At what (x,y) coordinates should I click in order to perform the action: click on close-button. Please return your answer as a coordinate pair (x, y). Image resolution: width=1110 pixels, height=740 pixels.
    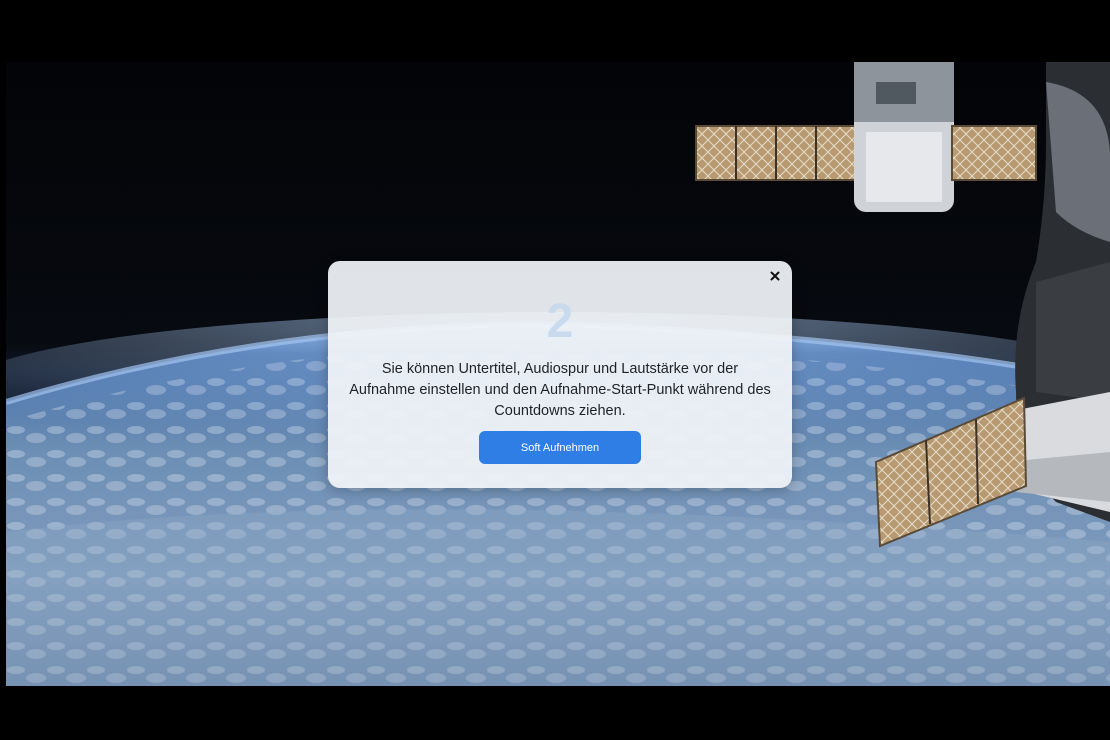
    Looking at the image, I should click on (775, 276).